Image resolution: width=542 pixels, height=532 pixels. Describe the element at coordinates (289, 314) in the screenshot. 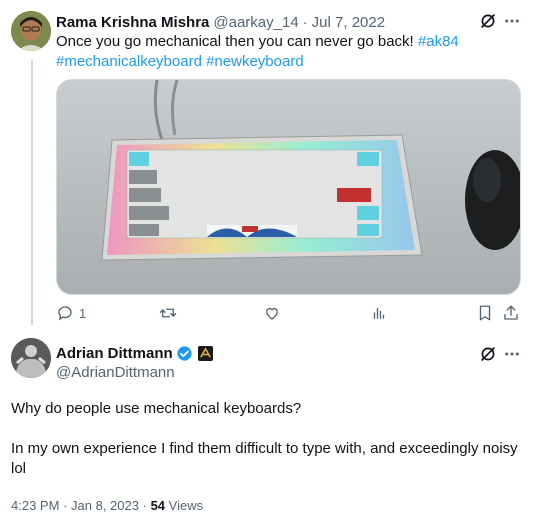

I see `tweet-action-bar: 1` at that location.